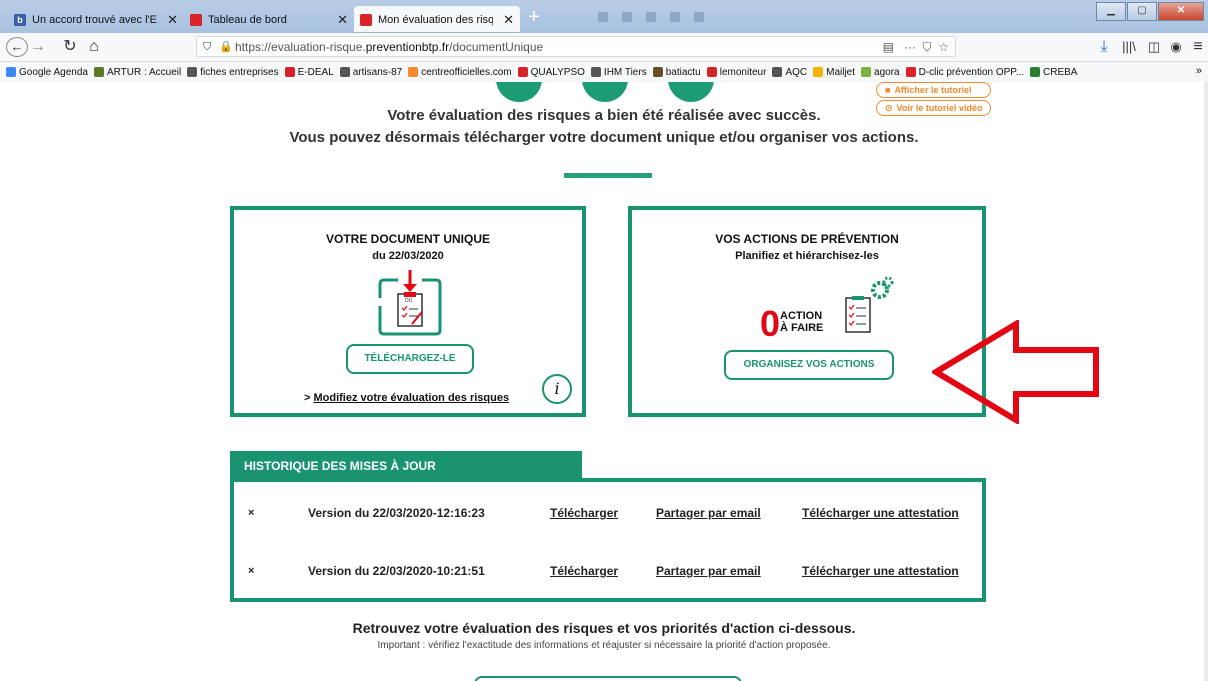 This screenshot has width=1208, height=681. I want to click on tab-accord: b Un accord trouvé avec l'Etat po ✕, so click(96, 19).